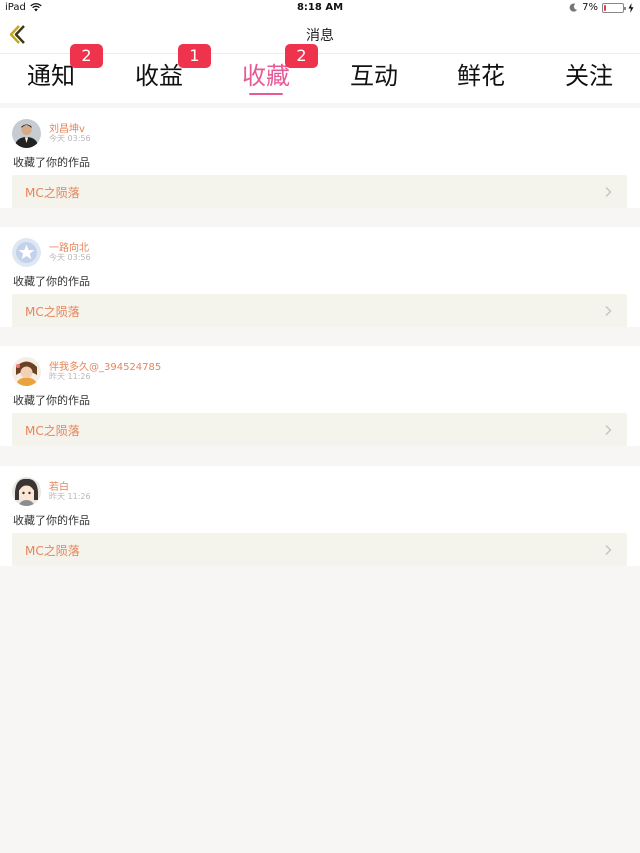 Image resolution: width=640 pixels, height=853 pixels. What do you see at coordinates (194, 56) in the screenshot?
I see `tab-badge: 1` at bounding box center [194, 56].